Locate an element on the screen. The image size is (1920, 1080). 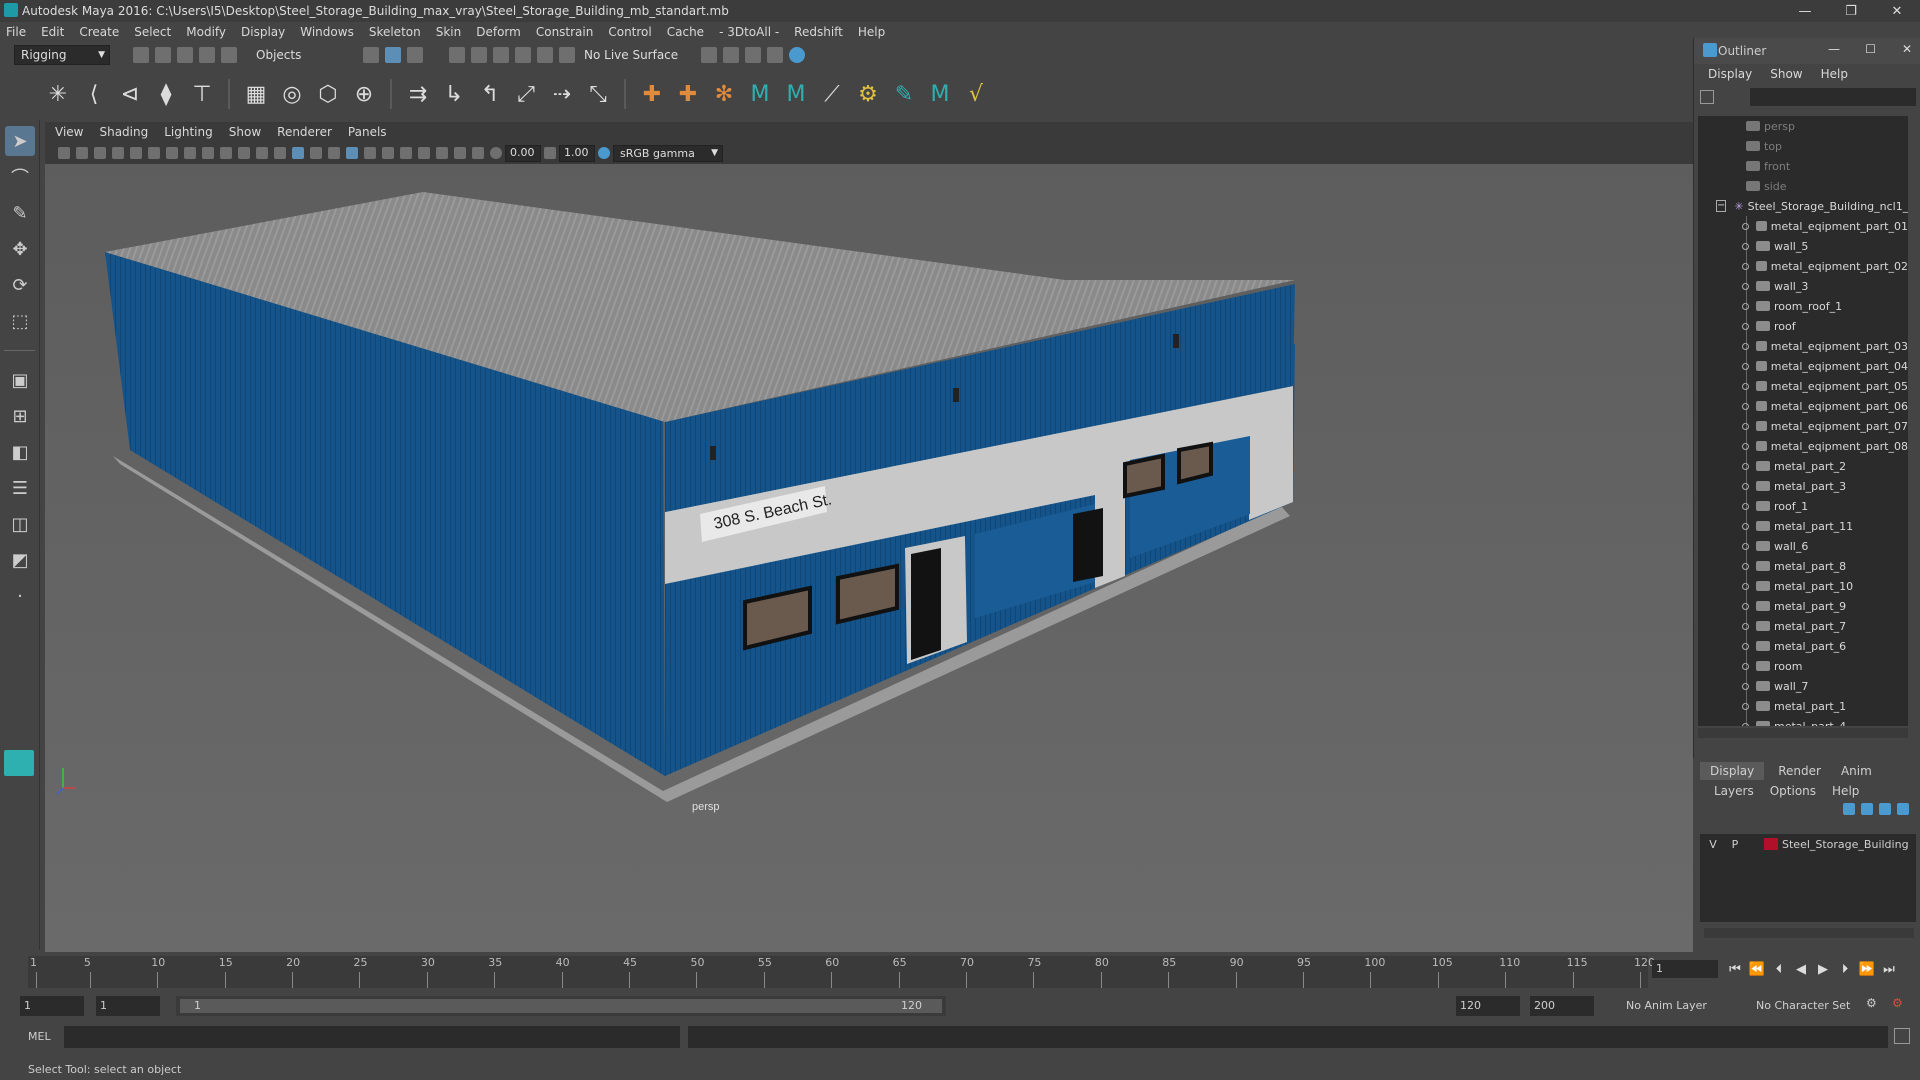
safe-action-icon is located at coordinates (262, 153).